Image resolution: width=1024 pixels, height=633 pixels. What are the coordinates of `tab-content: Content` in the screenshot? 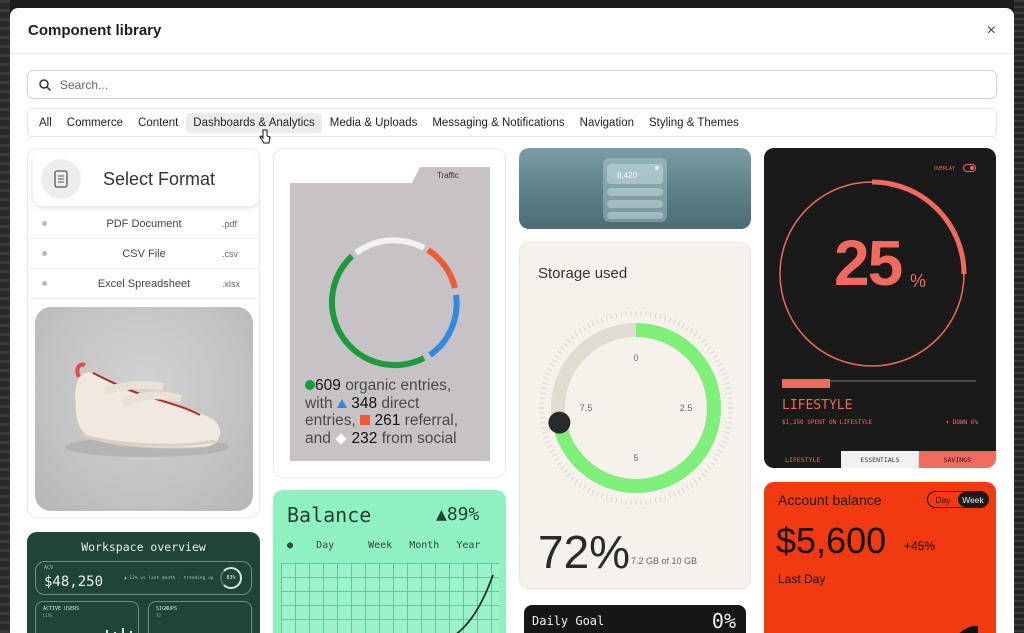 It's located at (158, 123).